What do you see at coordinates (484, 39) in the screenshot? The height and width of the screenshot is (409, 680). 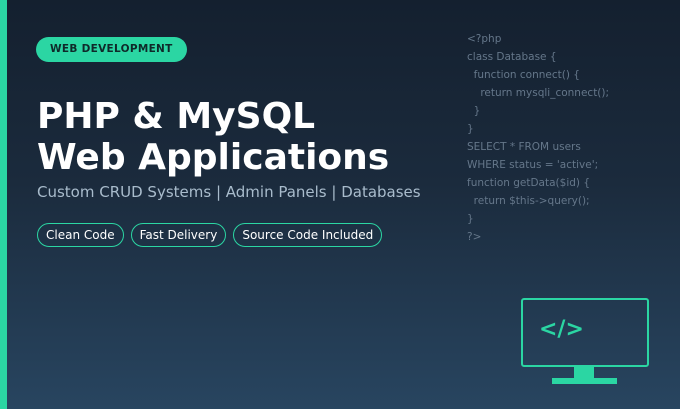 I see `code-line: <?php` at bounding box center [484, 39].